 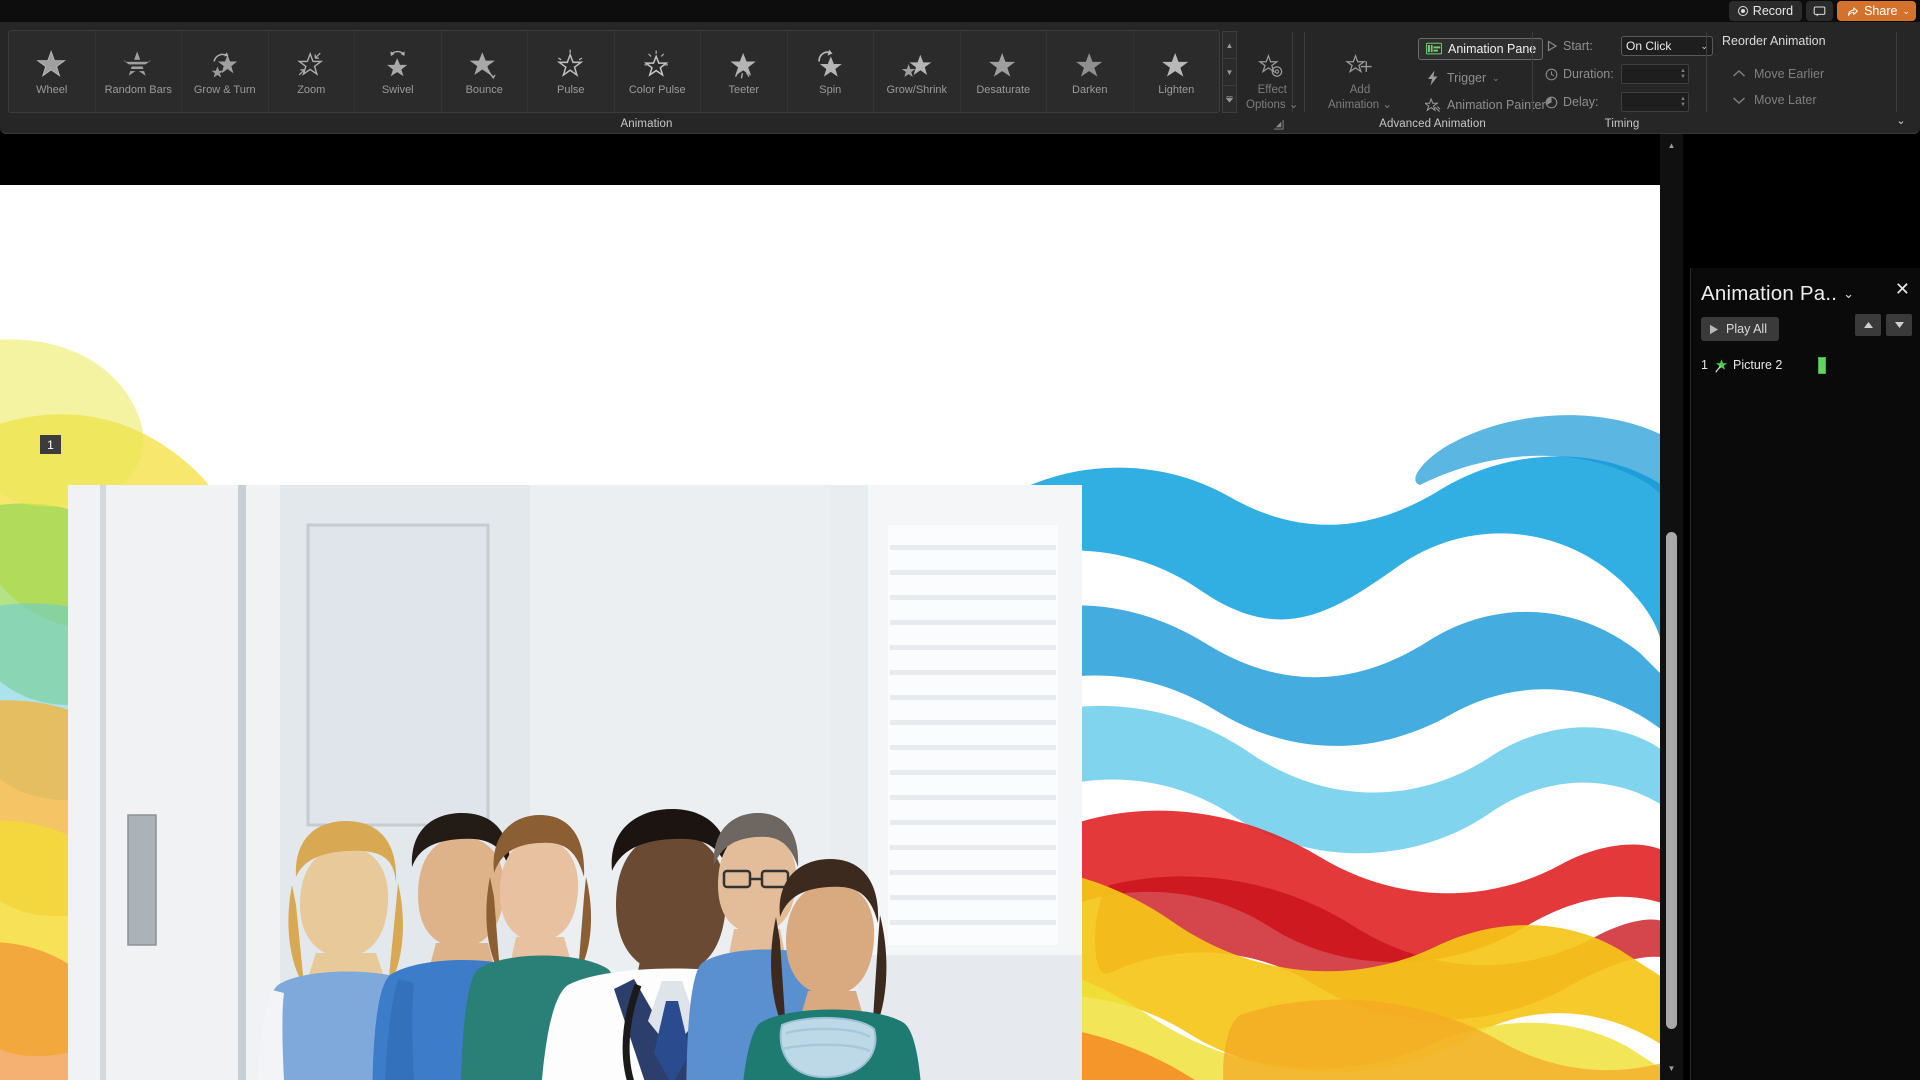 What do you see at coordinates (1805, 290) in the screenshot?
I see `animation-pane-header: Animation Pa.. ⌄ ✕` at bounding box center [1805, 290].